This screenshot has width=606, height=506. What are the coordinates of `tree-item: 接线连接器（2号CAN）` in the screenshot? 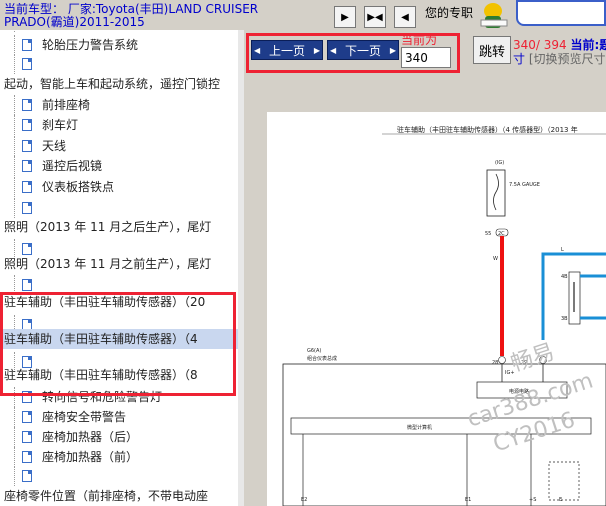 It's located at (119, 31).